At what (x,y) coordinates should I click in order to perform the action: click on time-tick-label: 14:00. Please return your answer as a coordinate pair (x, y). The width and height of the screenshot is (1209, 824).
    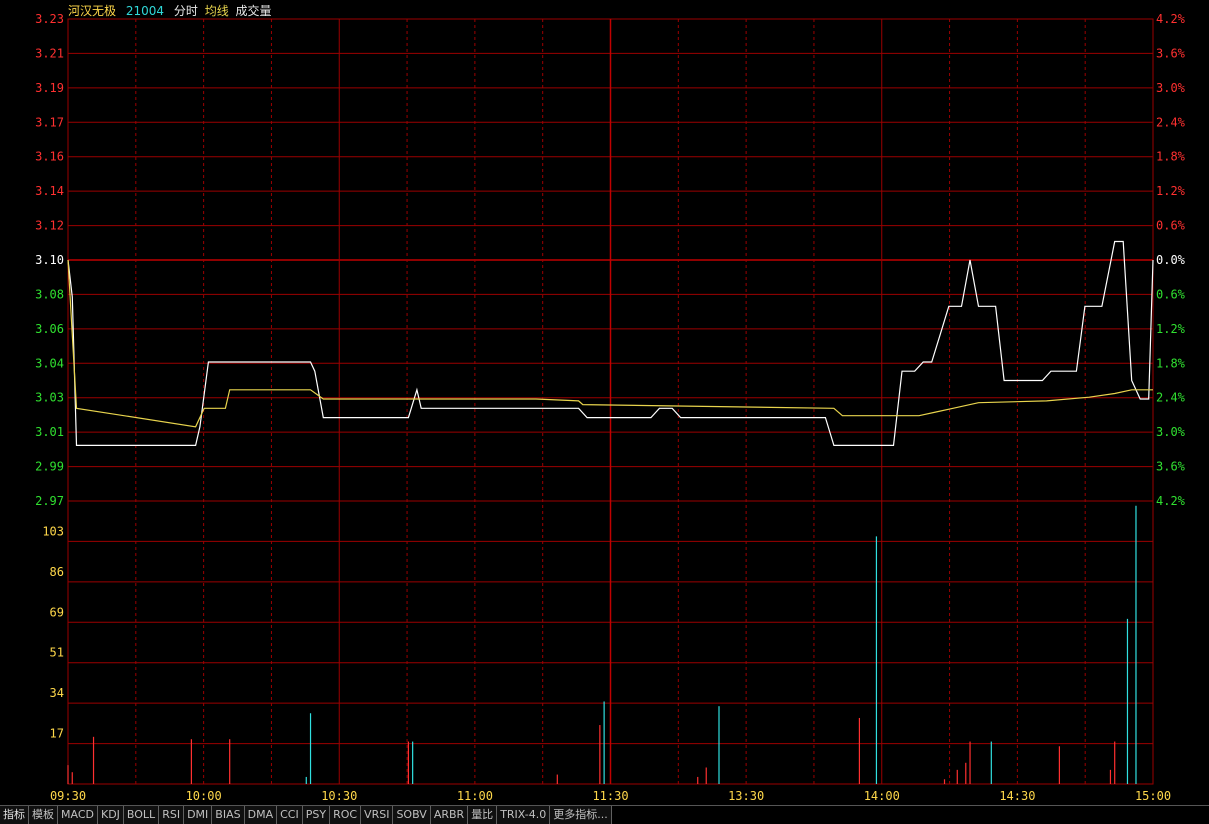
    Looking at the image, I should click on (882, 796).